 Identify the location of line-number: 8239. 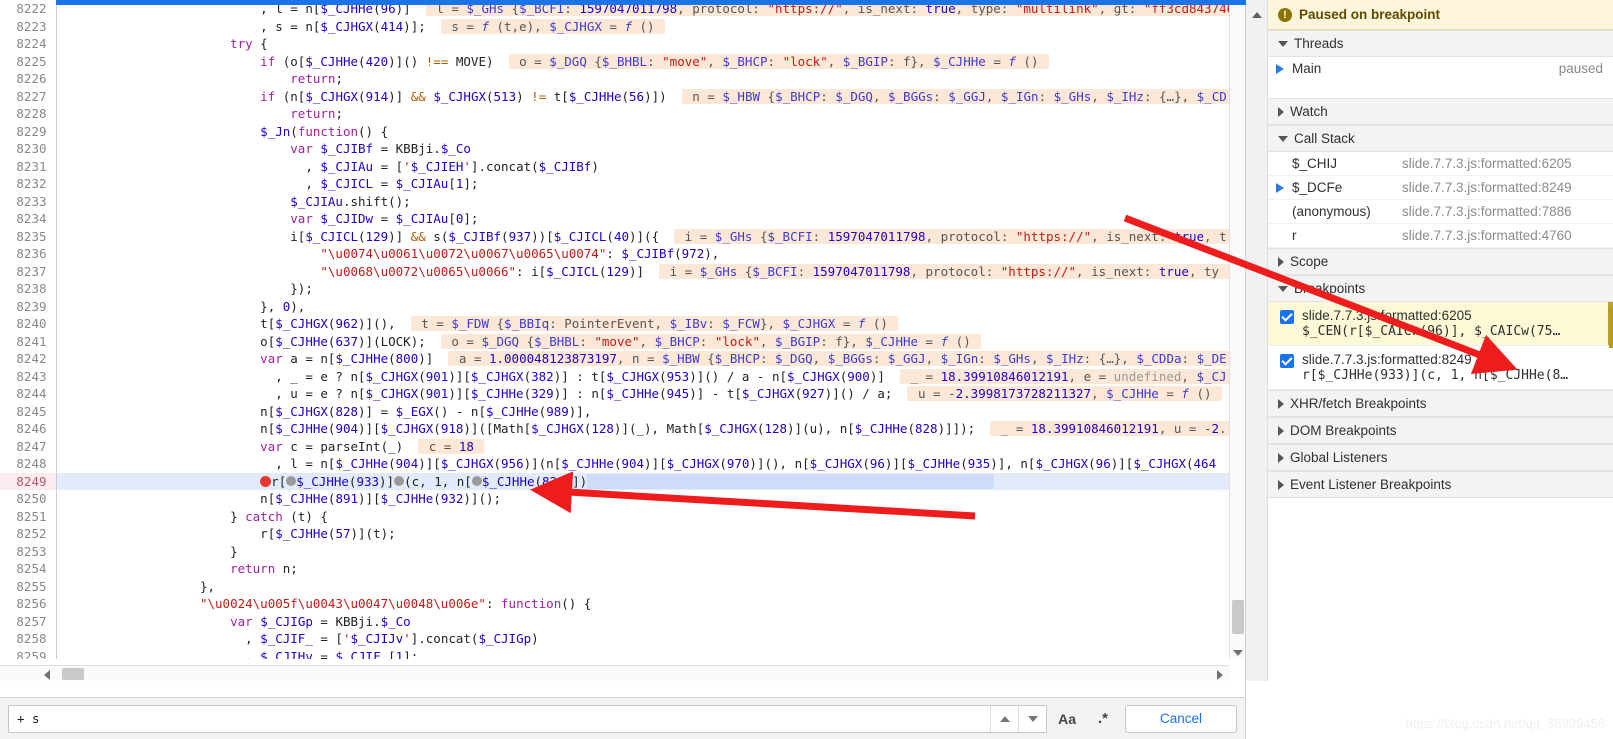
(28, 306).